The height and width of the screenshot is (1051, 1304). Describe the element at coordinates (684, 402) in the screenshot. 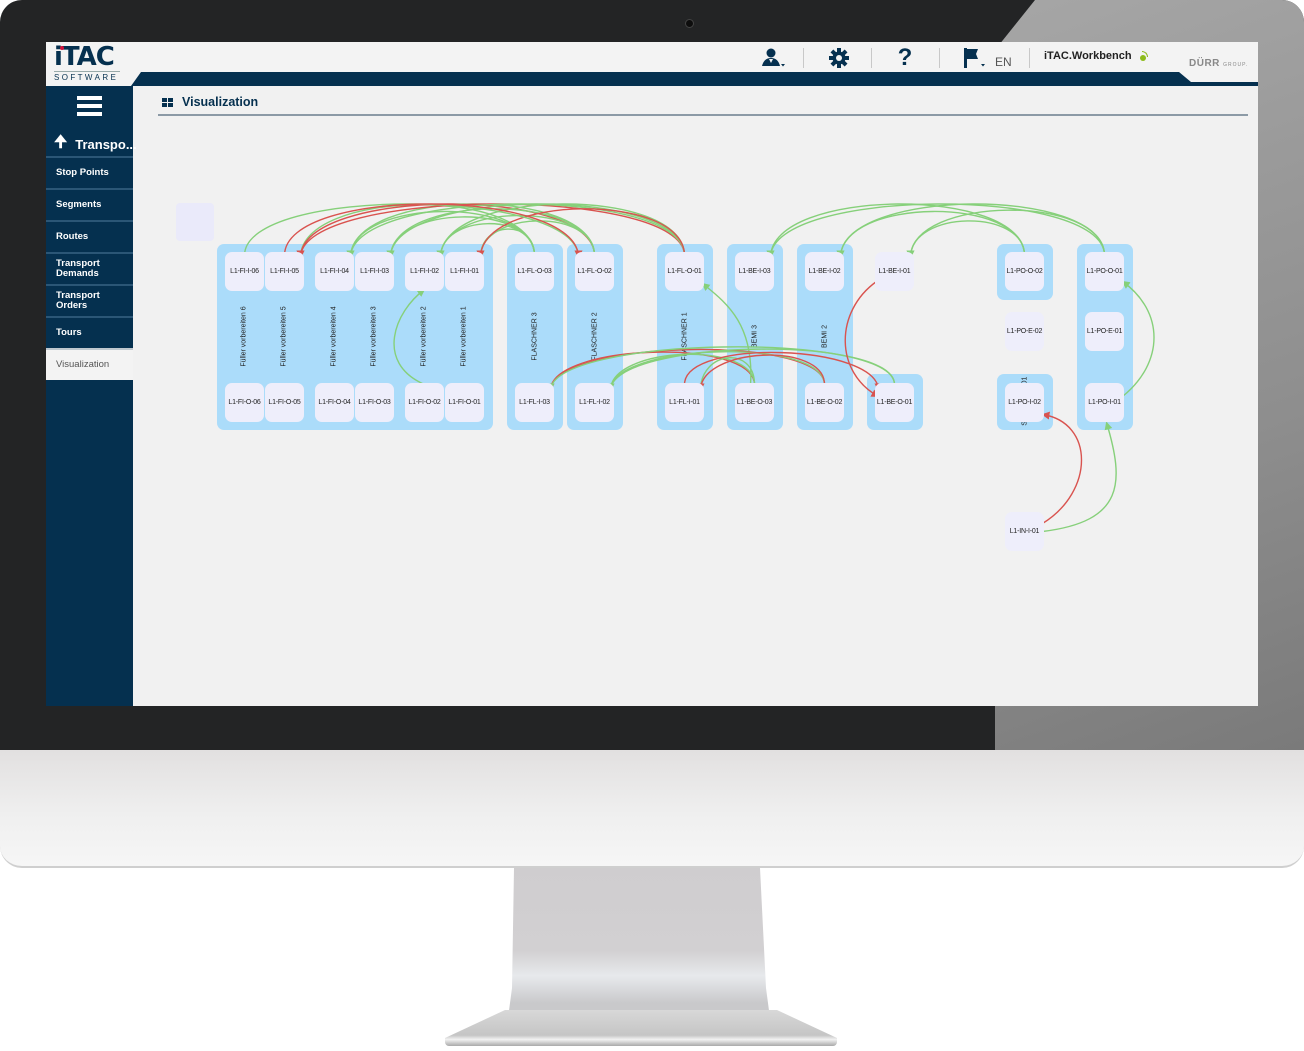

I see `stop-point-node: L1-FL-I-01` at that location.